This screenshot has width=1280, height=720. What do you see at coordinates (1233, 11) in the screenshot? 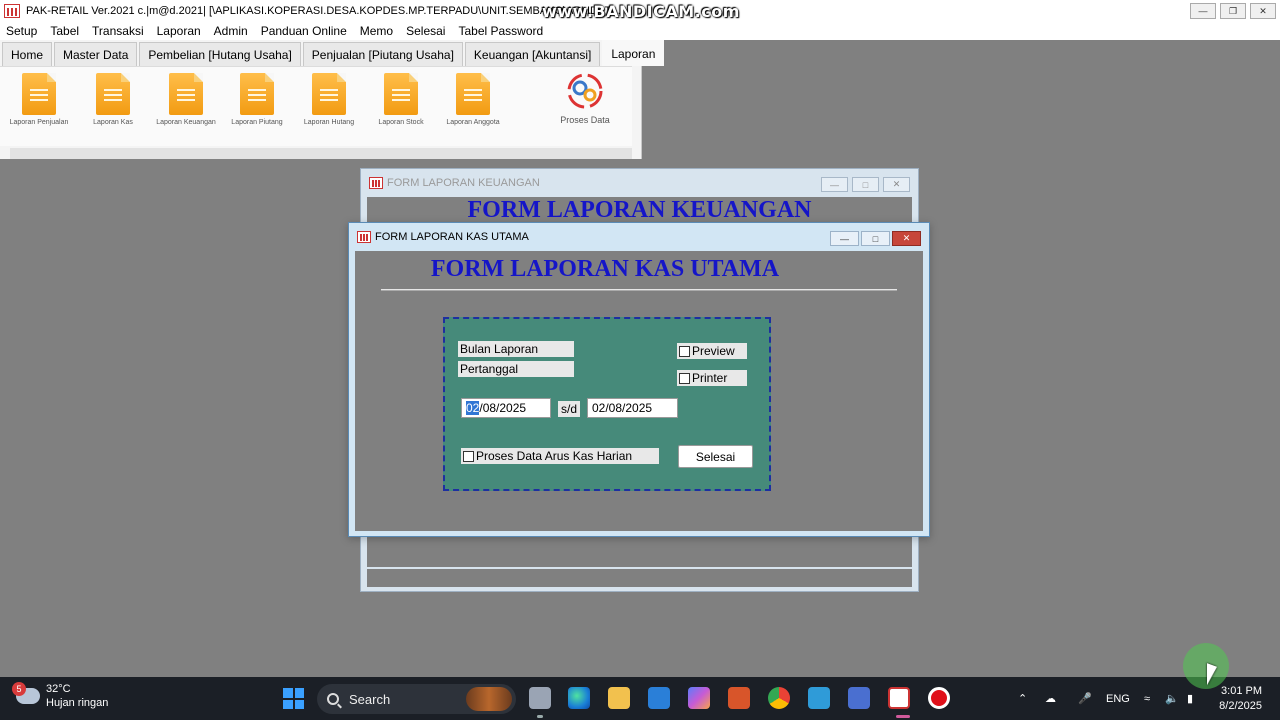
I see `restore-button: ❐` at bounding box center [1233, 11].